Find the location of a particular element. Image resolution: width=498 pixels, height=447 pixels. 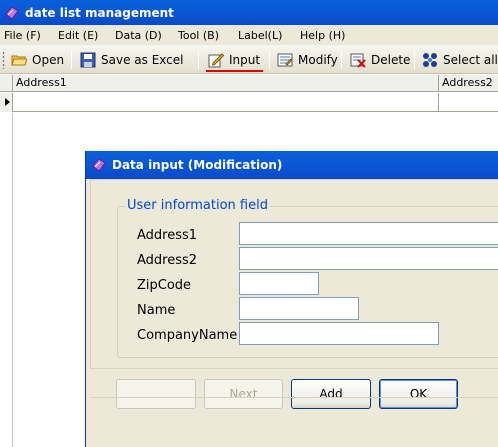

row-indicator-arrow-icon is located at coordinates (6, 102).